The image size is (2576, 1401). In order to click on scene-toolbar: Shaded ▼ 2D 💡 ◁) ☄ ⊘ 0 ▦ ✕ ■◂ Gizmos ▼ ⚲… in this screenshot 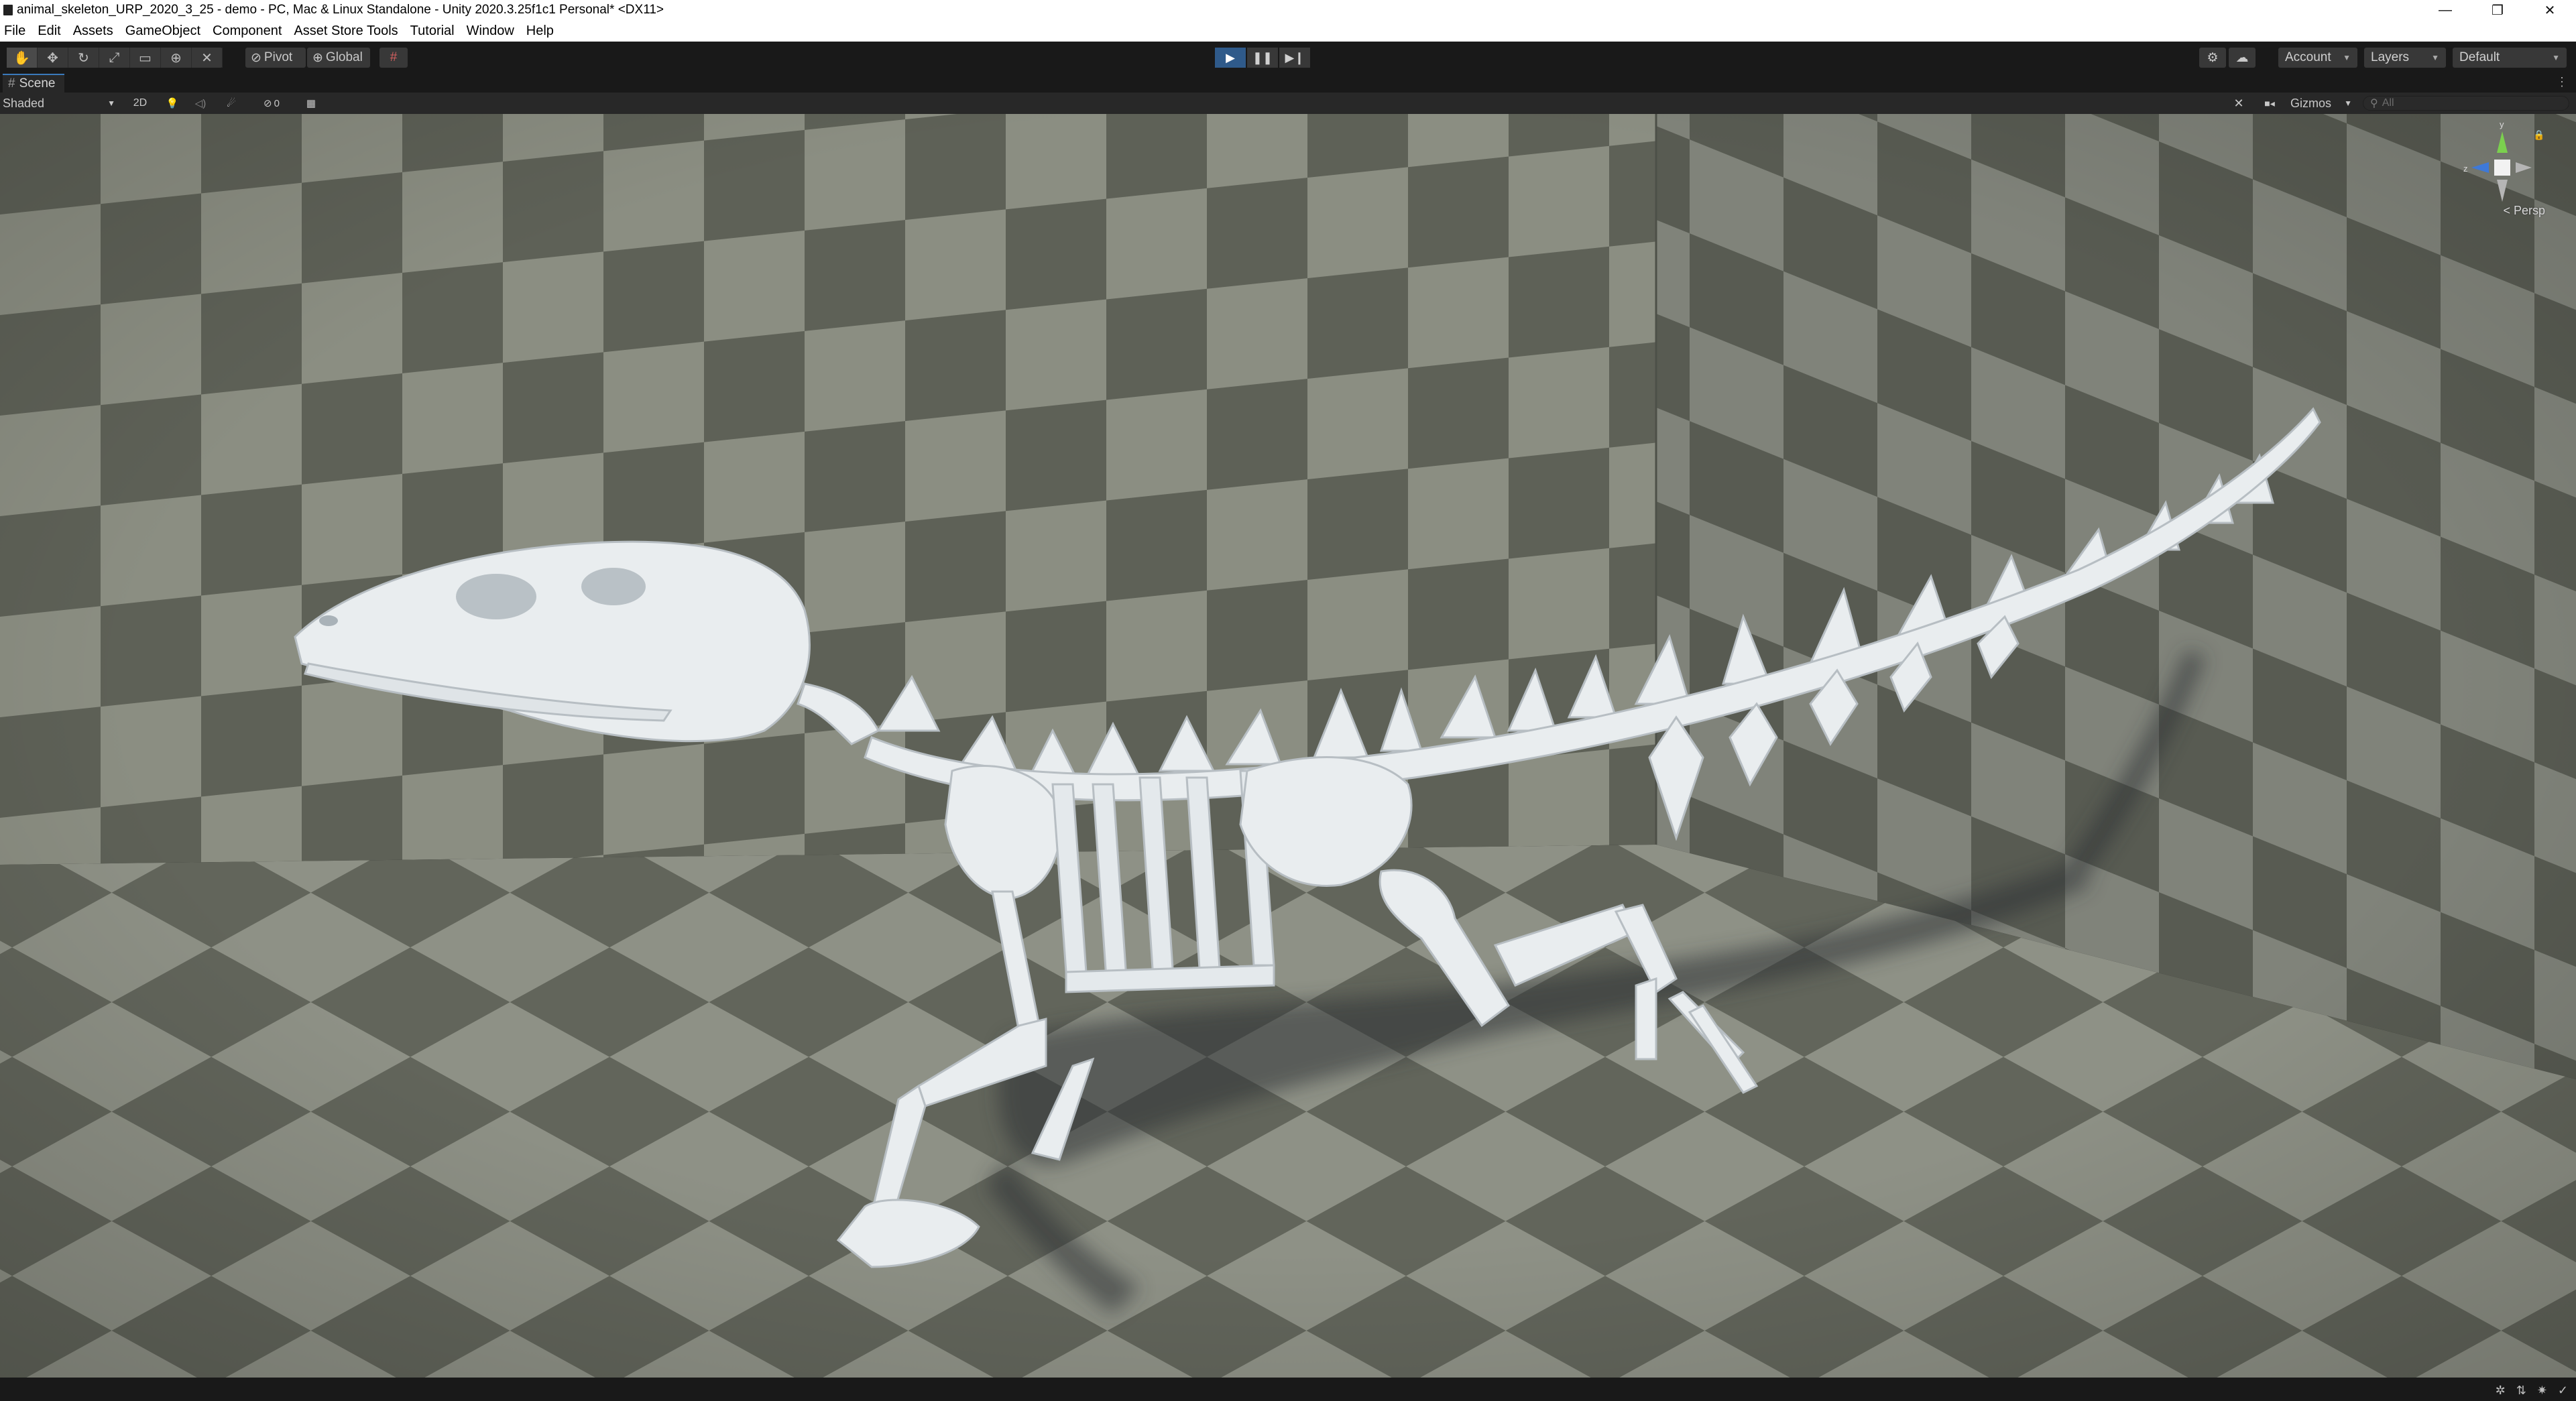, I will do `click(1288, 103)`.